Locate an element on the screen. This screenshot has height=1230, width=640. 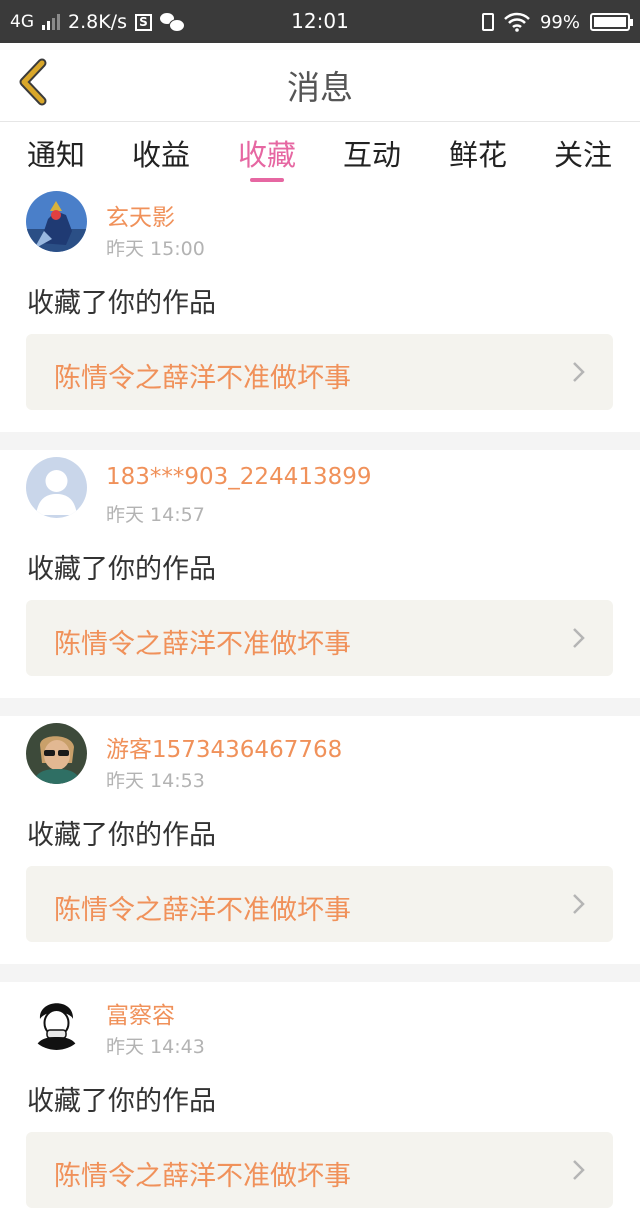
tab-label: 收益 is located at coordinates (160, 155).